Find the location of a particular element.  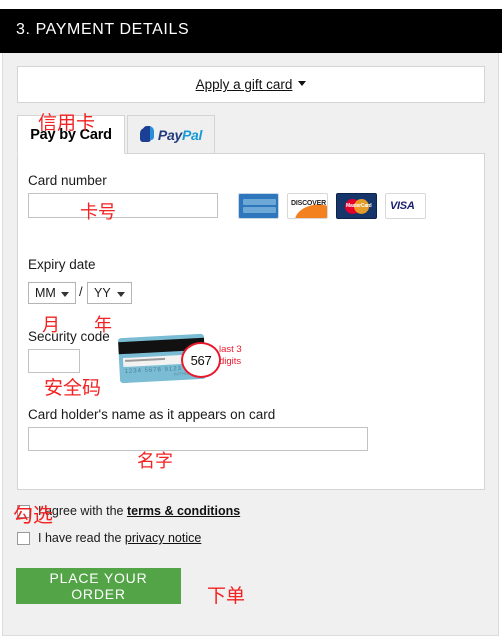

payment-method-tabs: Pay by Card PayPal is located at coordinates (251, 134).